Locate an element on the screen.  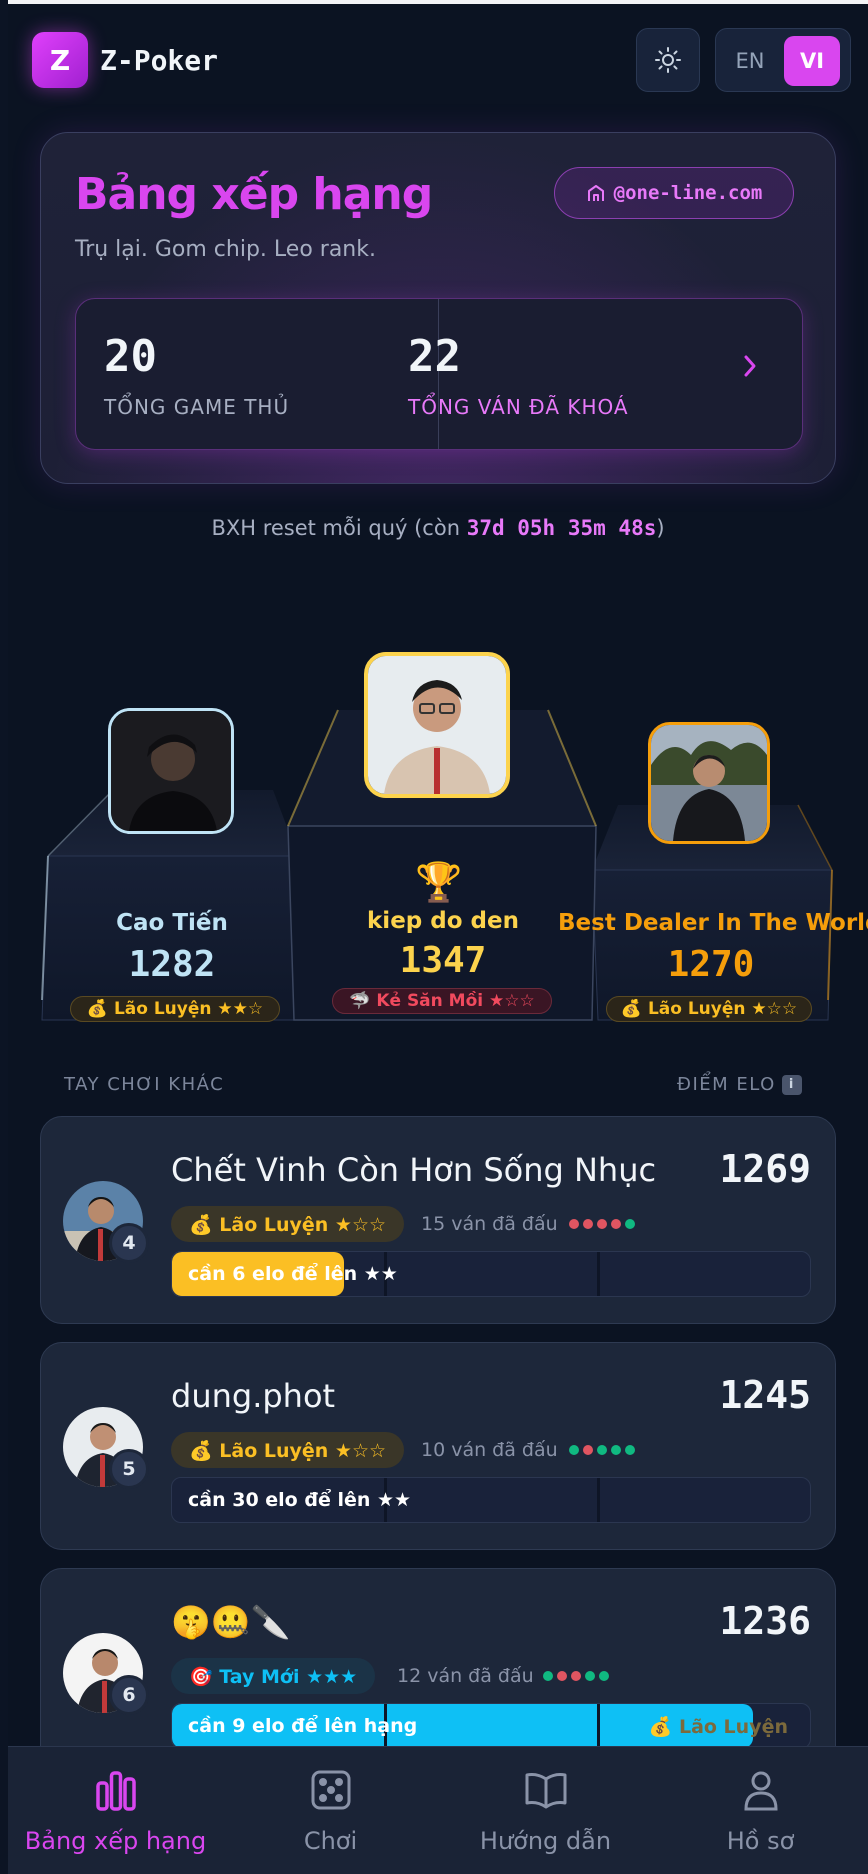
trophy-icon: 🏆 is located at coordinates (439, 882).